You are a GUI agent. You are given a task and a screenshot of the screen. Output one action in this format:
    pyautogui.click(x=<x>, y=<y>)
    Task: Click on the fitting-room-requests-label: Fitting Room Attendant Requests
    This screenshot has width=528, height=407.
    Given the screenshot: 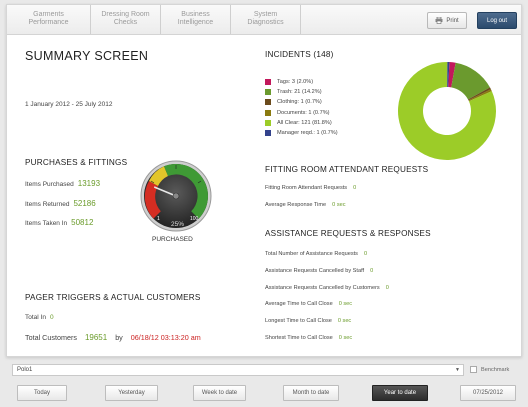 What is the action you would take?
    pyautogui.click(x=306, y=188)
    